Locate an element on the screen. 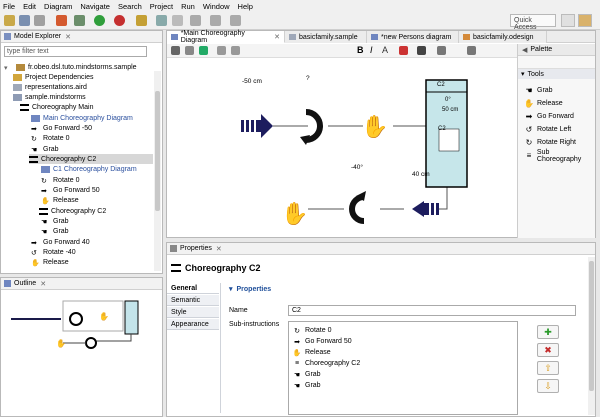 This screenshot has width=600, height=417. forward-icon is located at coordinates (235, 20).